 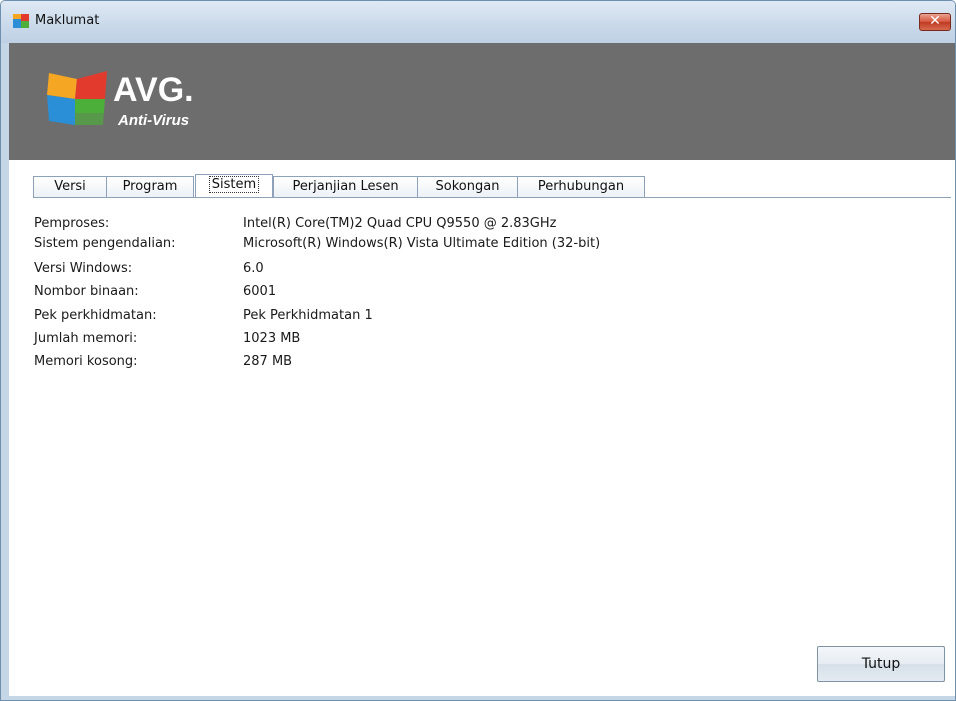 What do you see at coordinates (95, 315) in the screenshot?
I see `info-label: Pek perkhidmatan:` at bounding box center [95, 315].